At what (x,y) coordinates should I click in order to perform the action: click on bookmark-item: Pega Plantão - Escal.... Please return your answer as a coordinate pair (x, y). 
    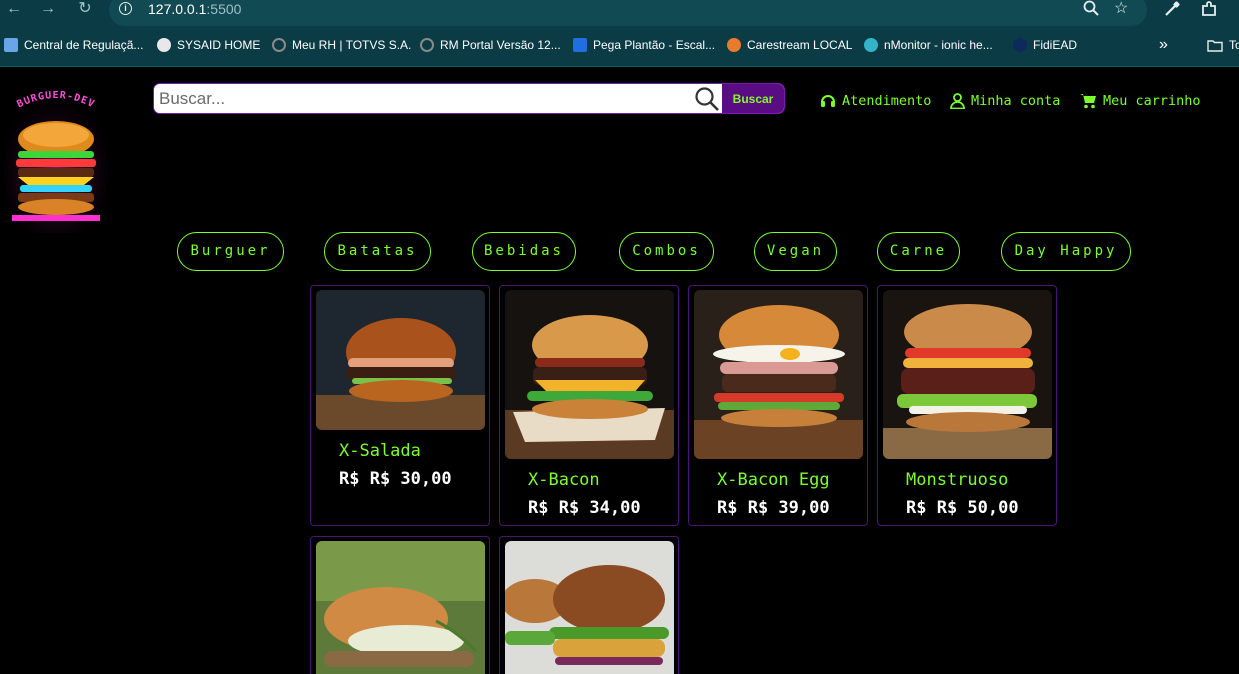
    Looking at the image, I should click on (644, 45).